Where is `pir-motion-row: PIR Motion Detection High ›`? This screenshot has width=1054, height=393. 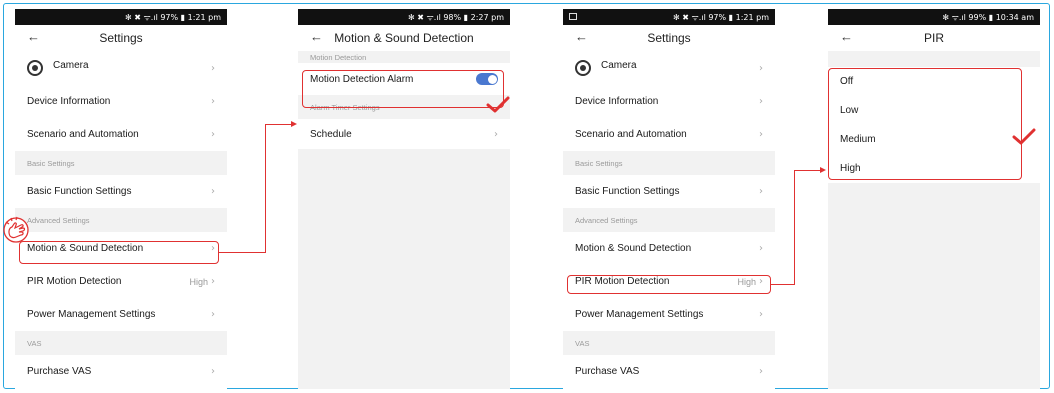
pir-motion-row: PIR Motion Detection High › is located at coordinates (121, 281).